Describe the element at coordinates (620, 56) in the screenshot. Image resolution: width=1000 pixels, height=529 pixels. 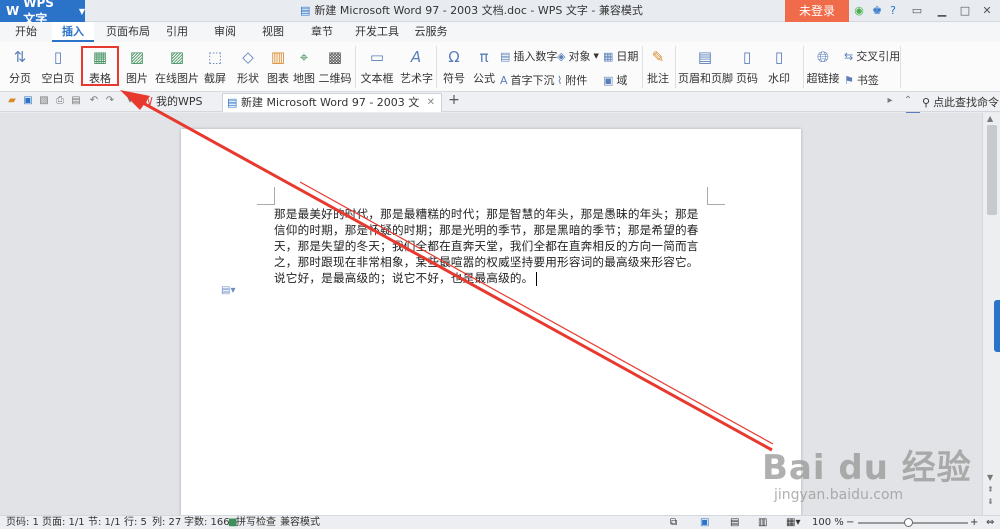
I see `date-button: ▦ 日期` at that location.